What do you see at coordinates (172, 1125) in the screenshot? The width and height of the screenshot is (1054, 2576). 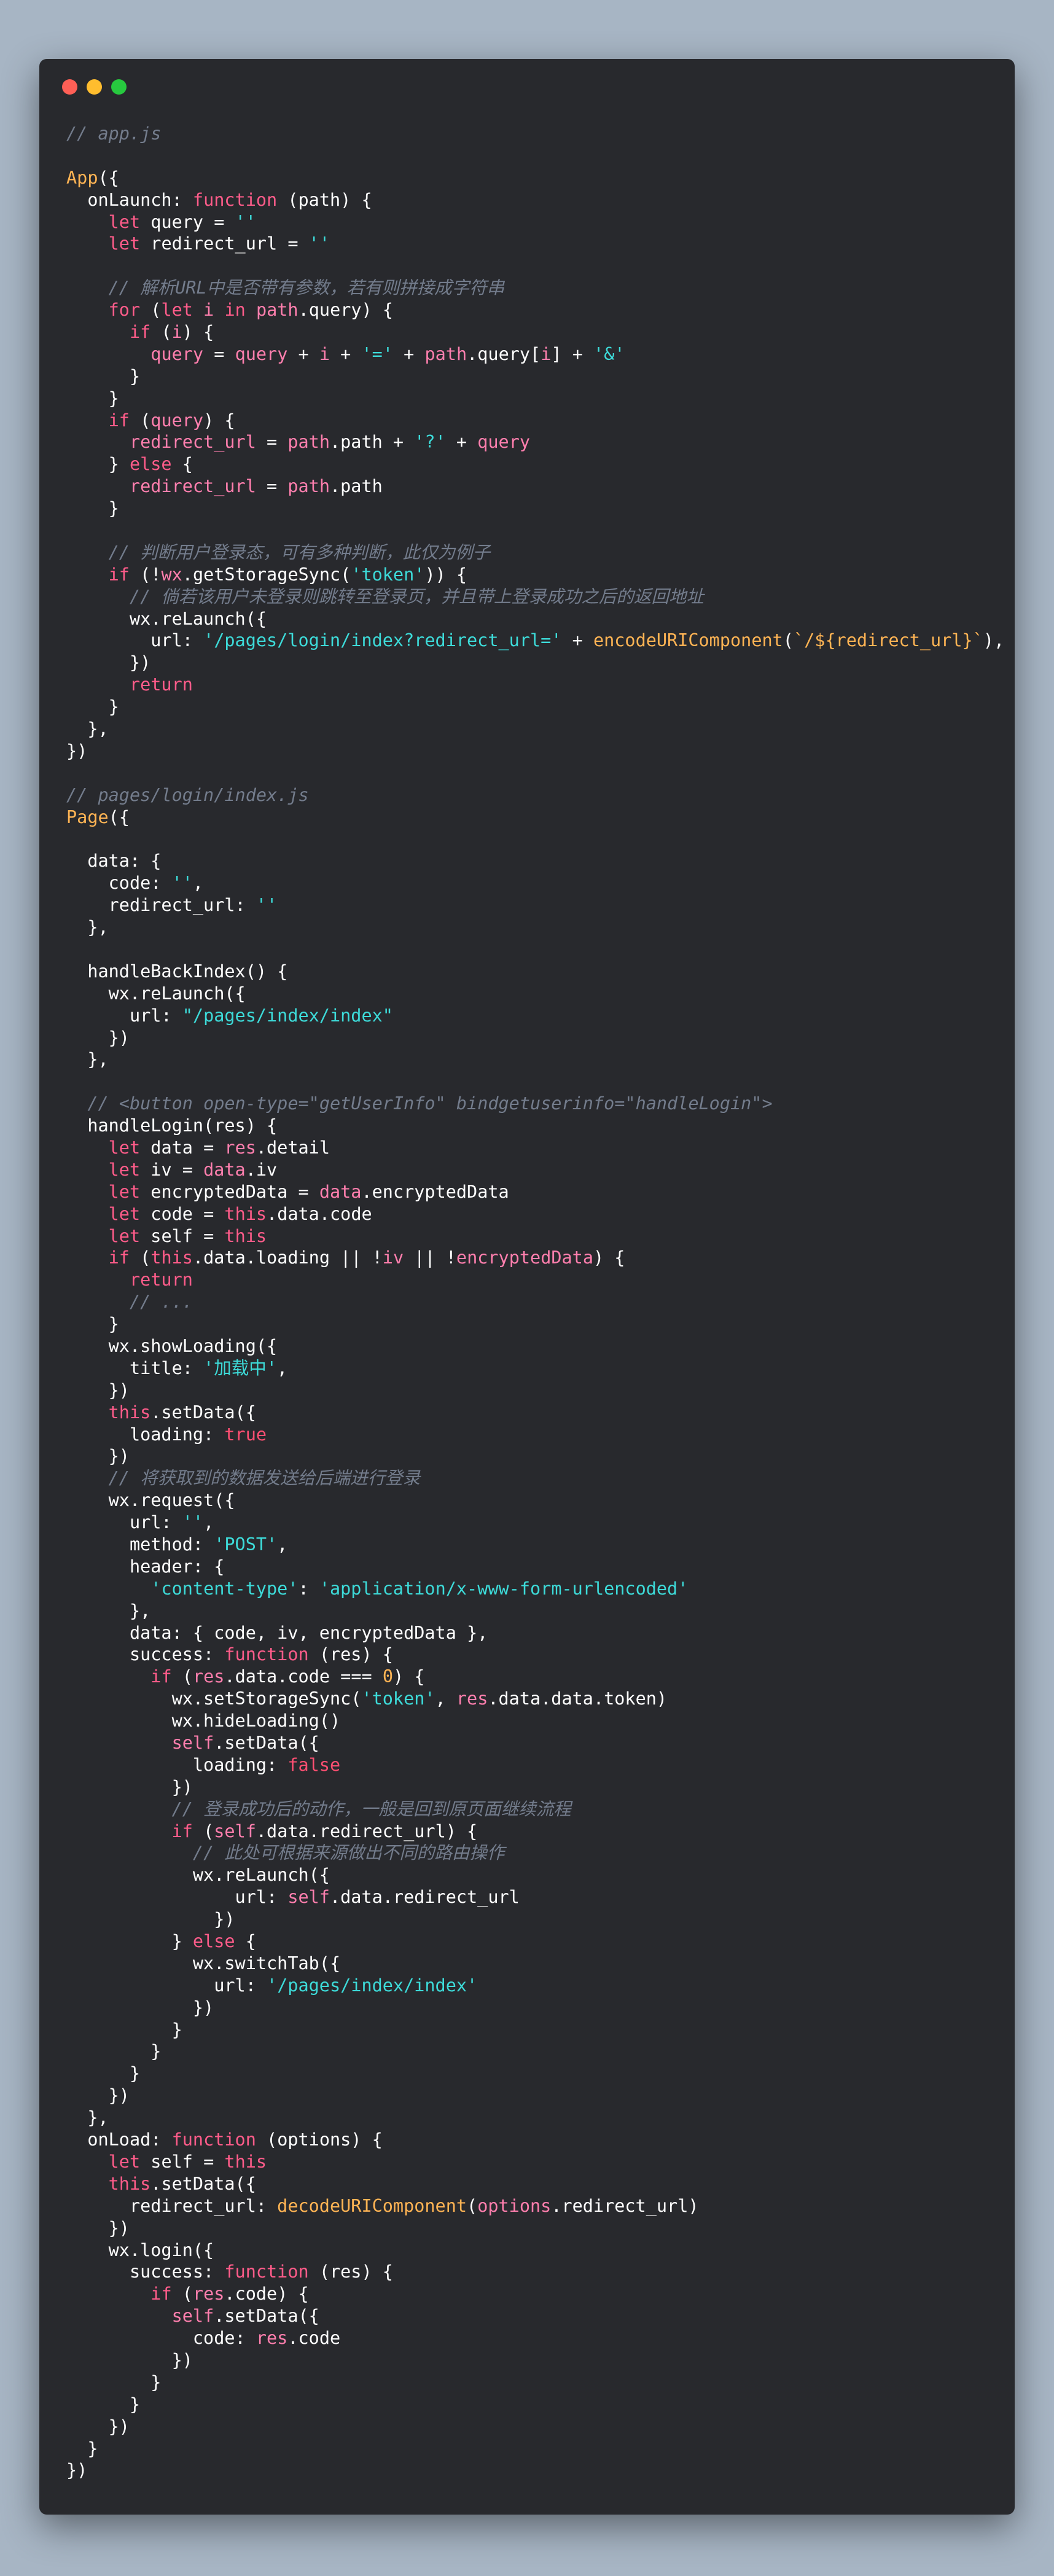 I see `code-token: handleLogin(res) {` at bounding box center [172, 1125].